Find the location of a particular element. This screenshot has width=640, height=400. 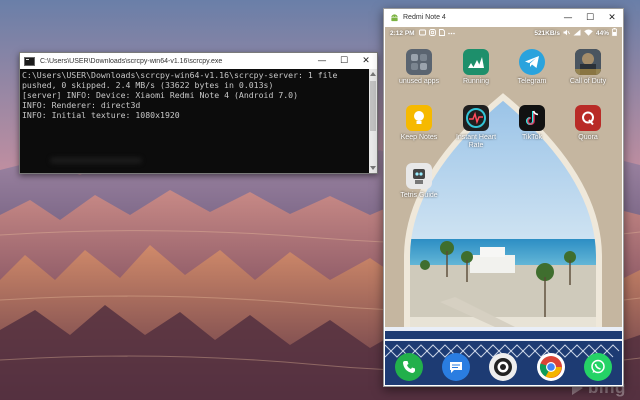

folder-icon is located at coordinates (419, 62).